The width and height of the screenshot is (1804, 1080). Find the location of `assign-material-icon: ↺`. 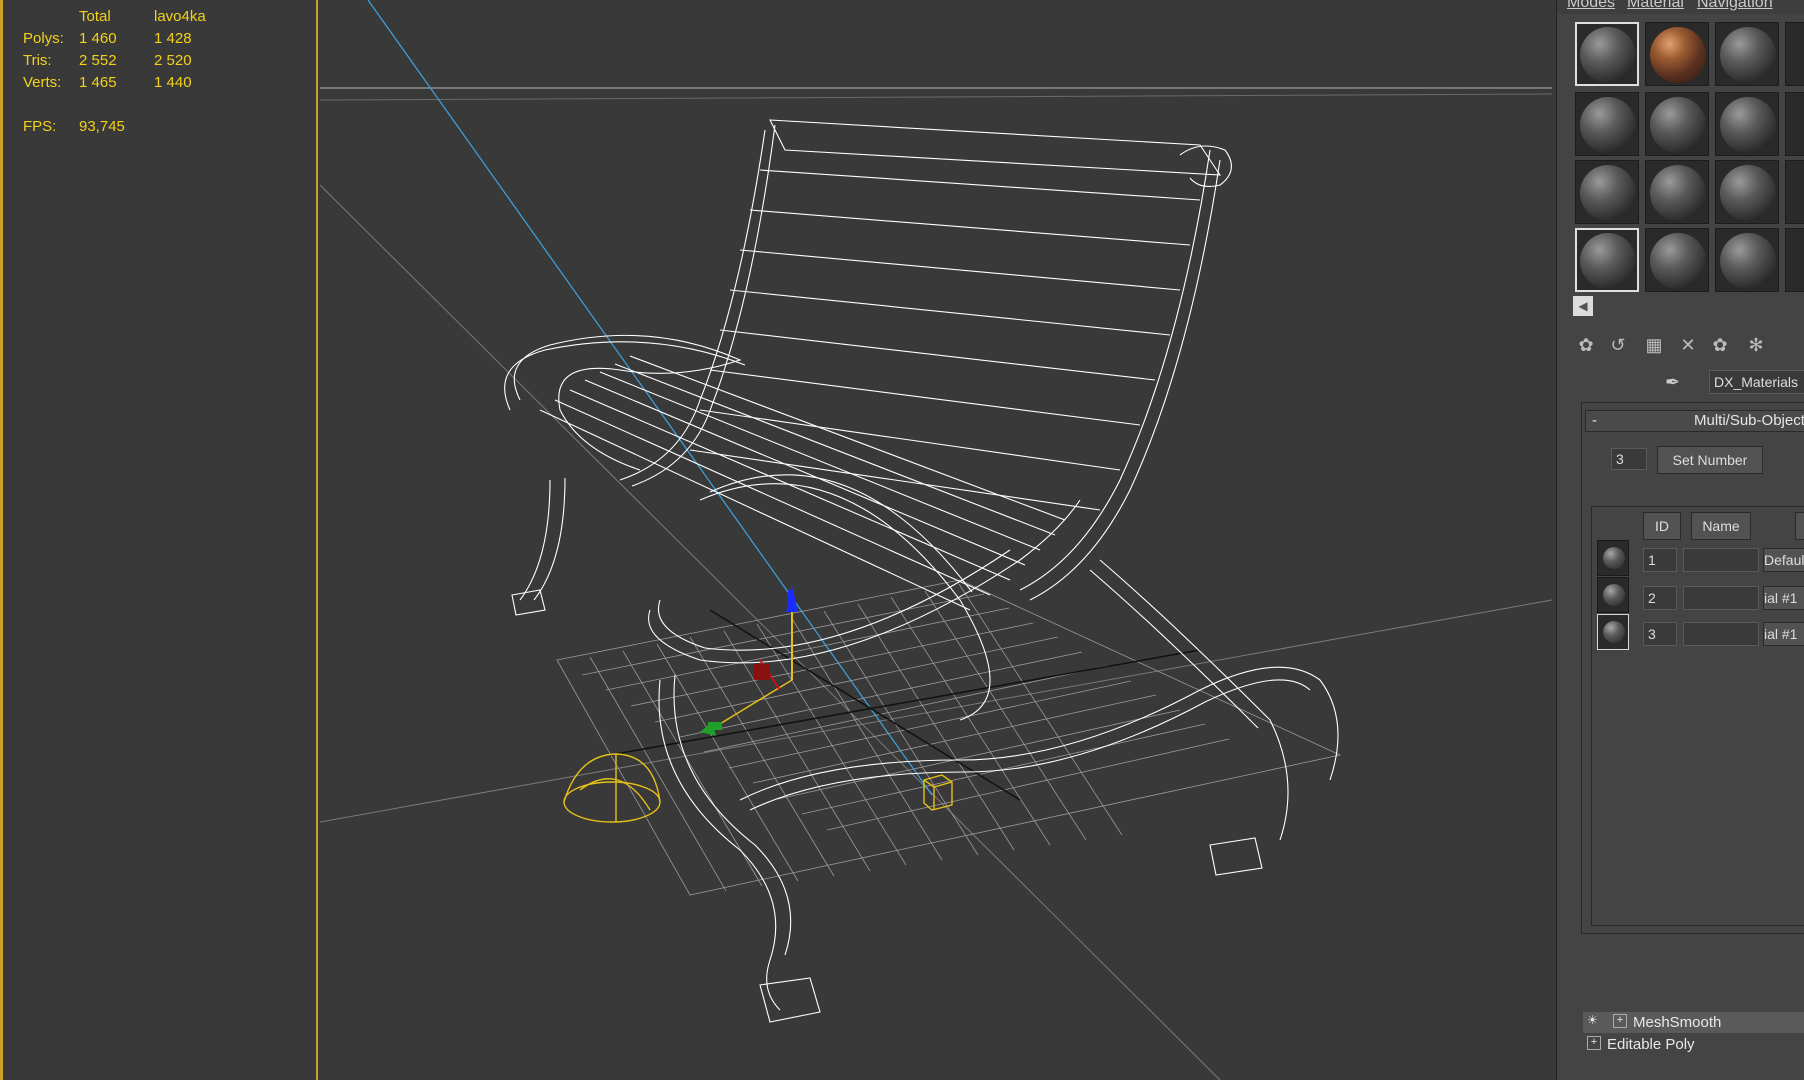

assign-material-icon: ↺ is located at coordinates (1618, 345).